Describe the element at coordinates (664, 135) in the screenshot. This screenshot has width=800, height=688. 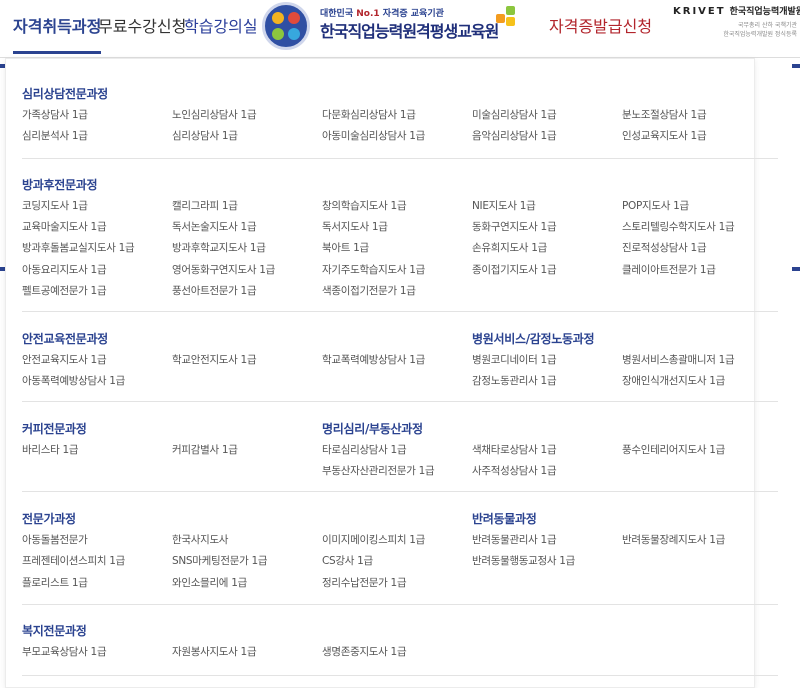
I see `course-link: 인성교육지도사 1급` at that location.